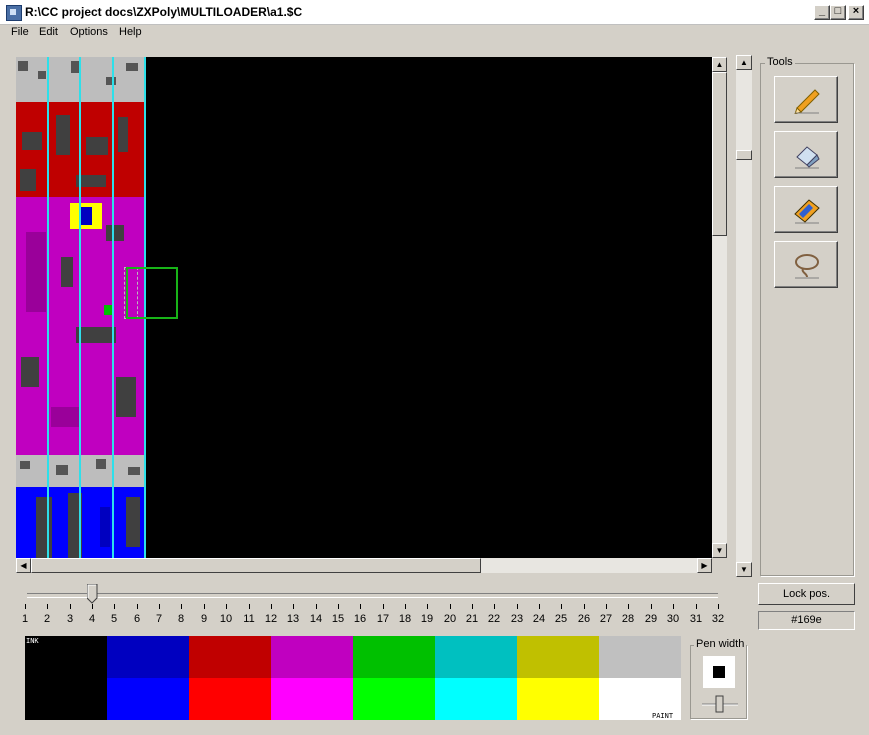 This screenshot has width=869, height=735. What do you see at coordinates (628, 619) in the screenshot?
I see `zoom-tick-label: 28` at bounding box center [628, 619].